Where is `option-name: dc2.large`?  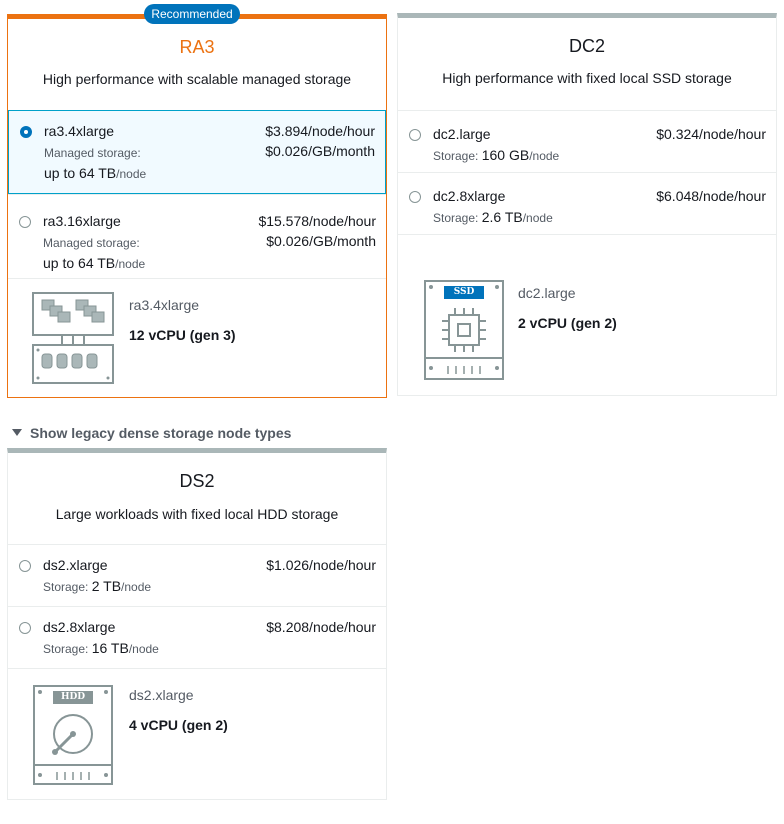 option-name: dc2.large is located at coordinates (462, 134).